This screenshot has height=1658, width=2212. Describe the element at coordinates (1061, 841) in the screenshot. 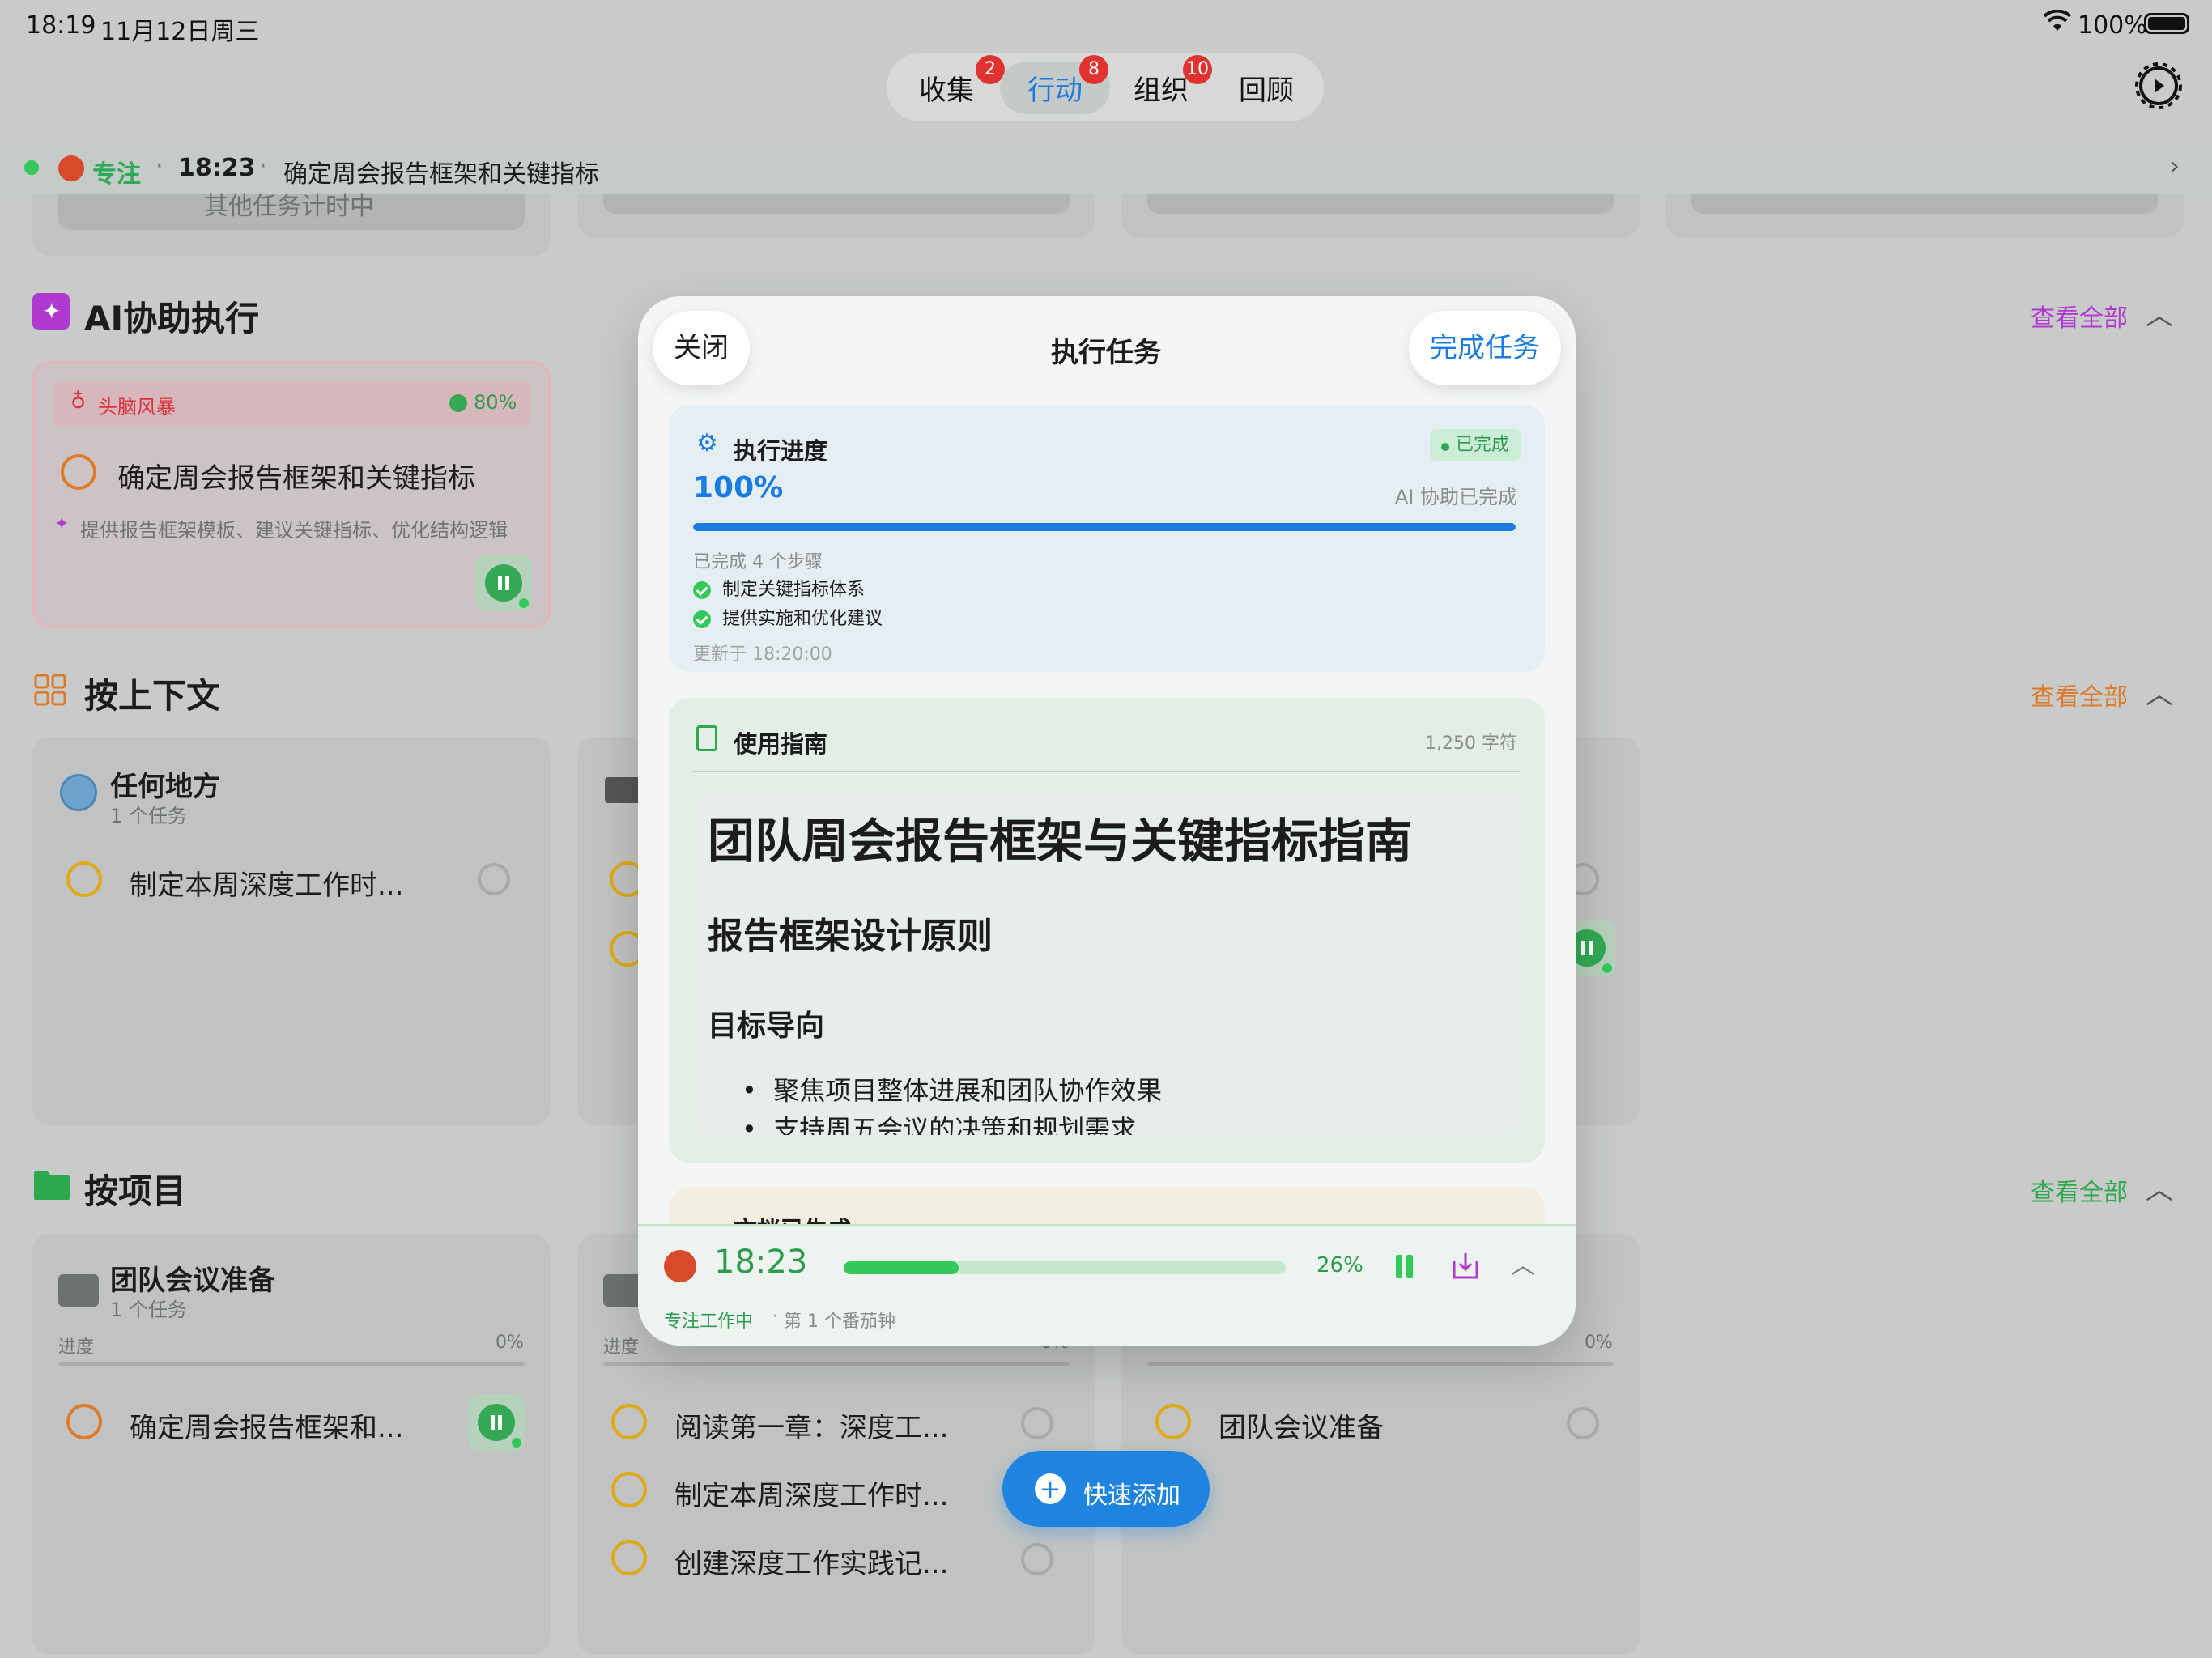

I see `doc-heading-1: 团队周会报告框架与关键指标指南` at that location.